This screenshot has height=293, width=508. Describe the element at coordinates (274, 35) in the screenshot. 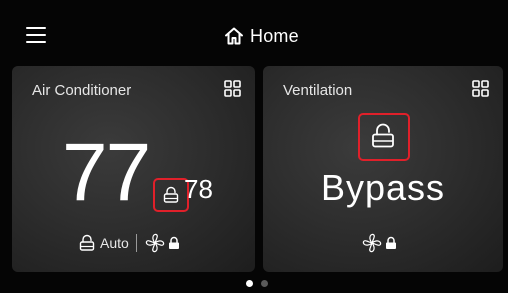

I see `page-title-label: Home` at that location.